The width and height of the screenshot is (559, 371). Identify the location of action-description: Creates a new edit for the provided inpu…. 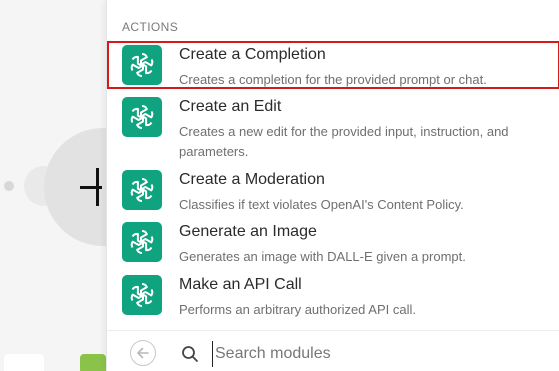
(344, 141).